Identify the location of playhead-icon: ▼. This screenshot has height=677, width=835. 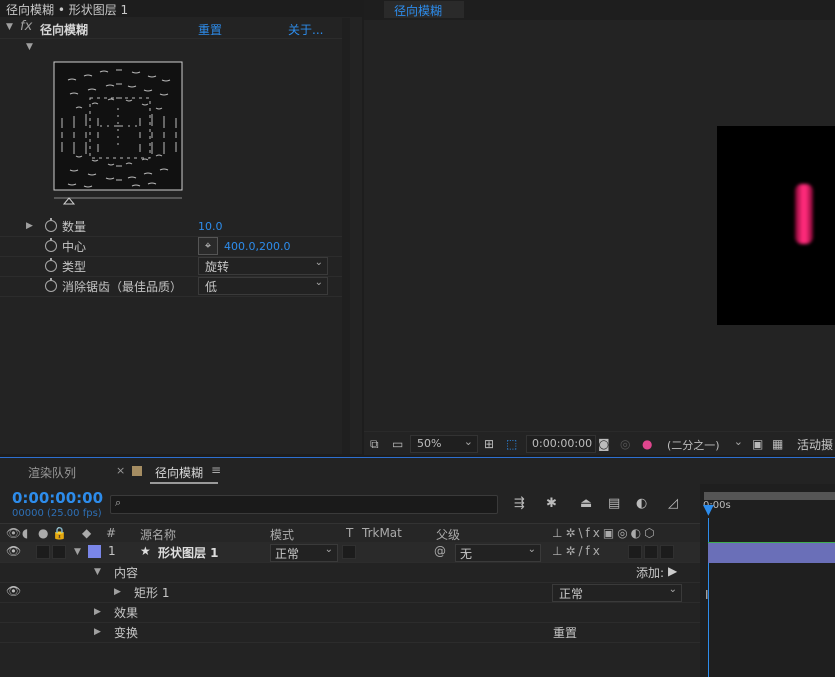
(708, 510).